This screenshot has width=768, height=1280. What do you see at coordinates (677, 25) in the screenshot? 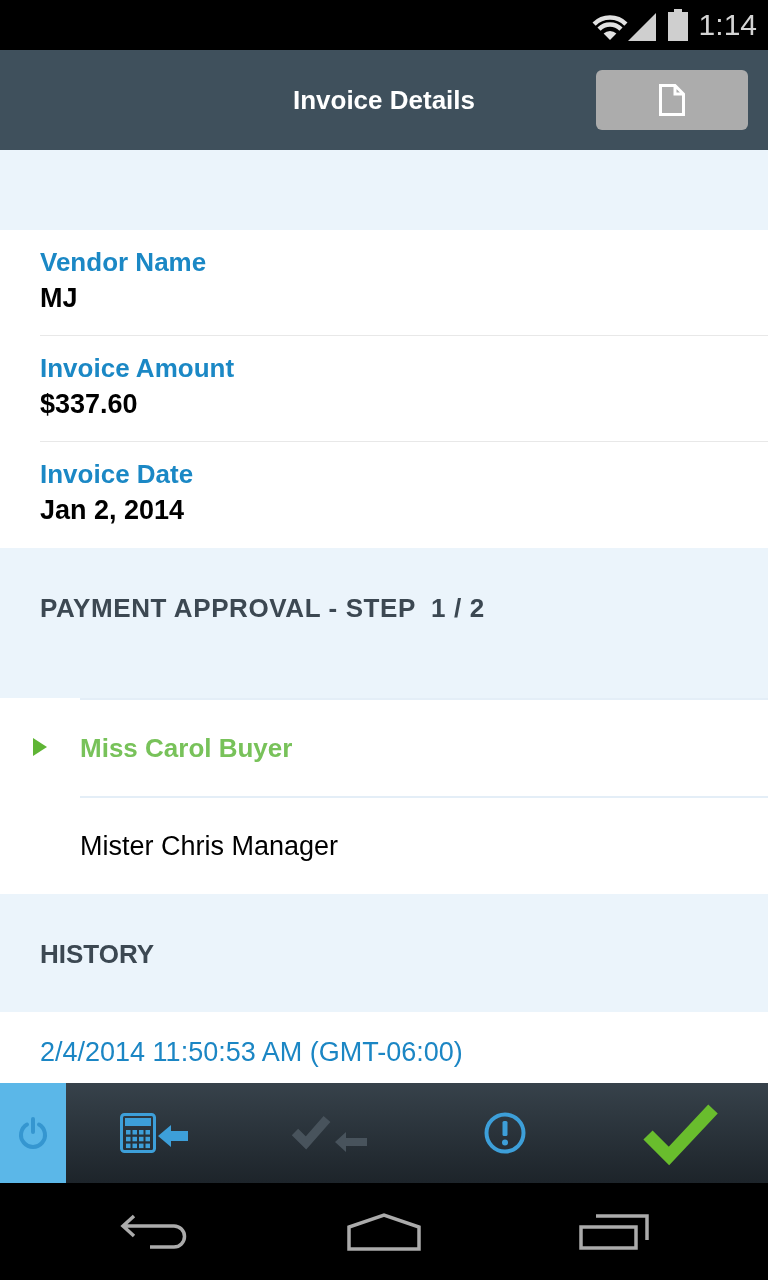
I see `battery-icon` at bounding box center [677, 25].